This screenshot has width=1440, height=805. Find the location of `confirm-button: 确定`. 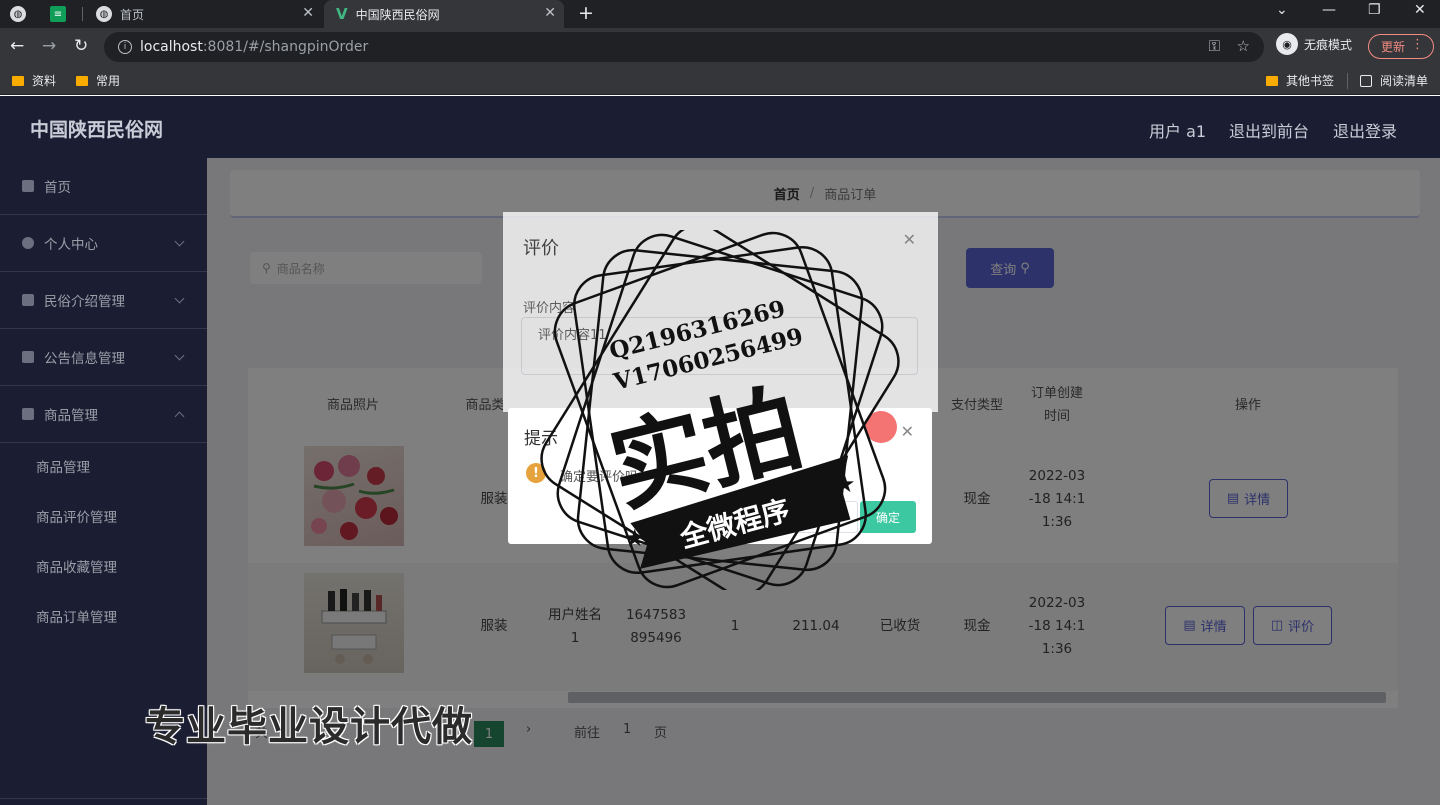

confirm-button: 确定 is located at coordinates (888, 517).